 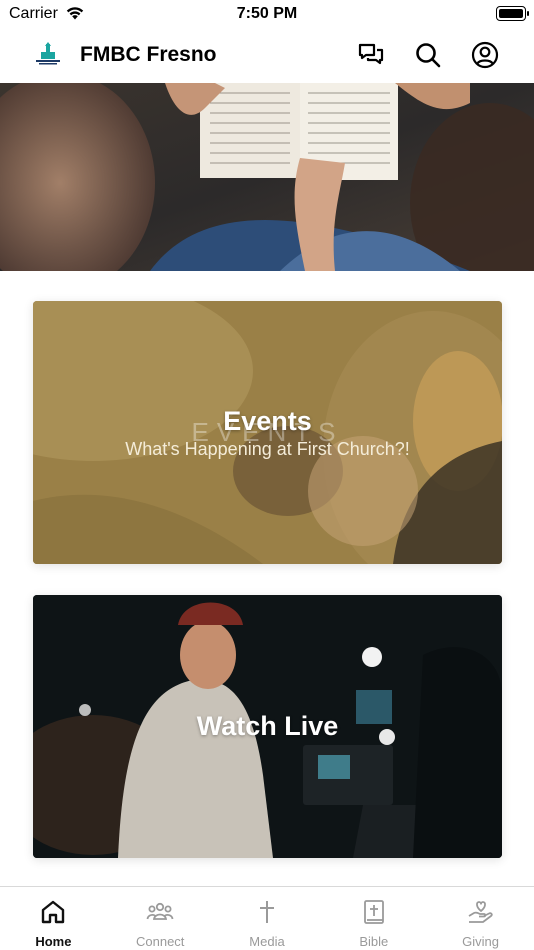 What do you see at coordinates (374, 941) in the screenshot?
I see `tab-bible-label: Bible` at bounding box center [374, 941].